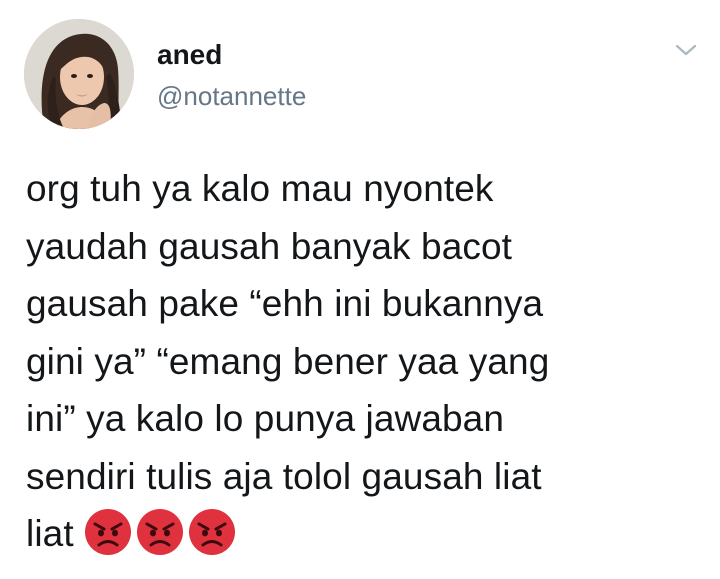 This screenshot has width=720, height=579. What do you see at coordinates (288, 361) in the screenshot?
I see `tweet-line: gini ya” “emang bener yaa yang` at bounding box center [288, 361].